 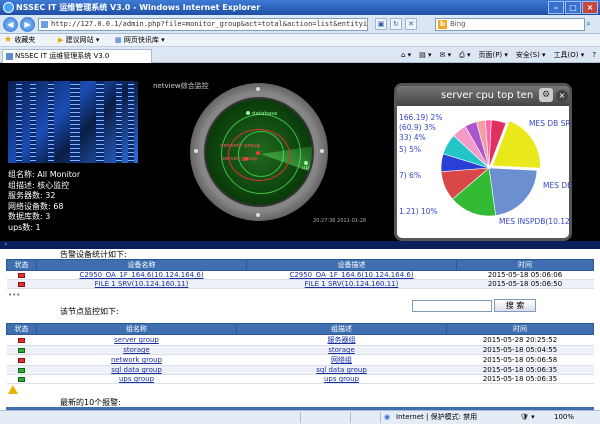 What do you see at coordinates (118, 40) in the screenshot?
I see `web-slice-icon: ▦` at bounding box center [118, 40].